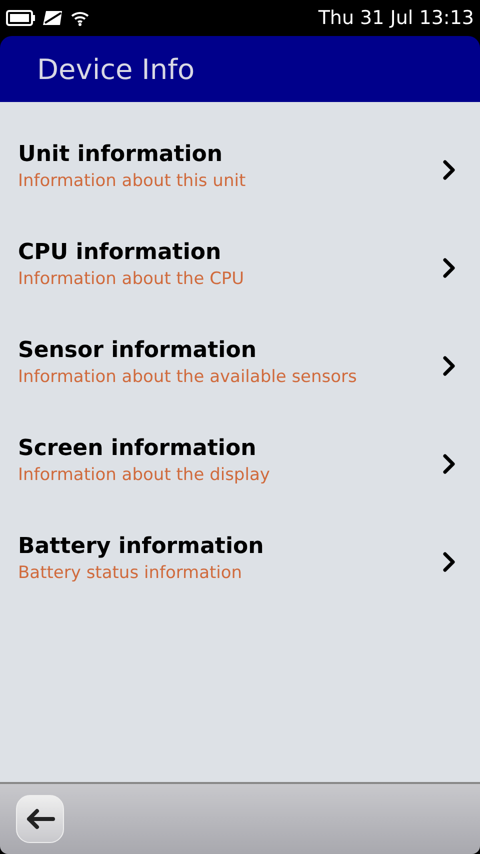 This screenshot has height=854, width=480. What do you see at coordinates (132, 181) in the screenshot?
I see `item-subtitle: Information about this unit` at bounding box center [132, 181].